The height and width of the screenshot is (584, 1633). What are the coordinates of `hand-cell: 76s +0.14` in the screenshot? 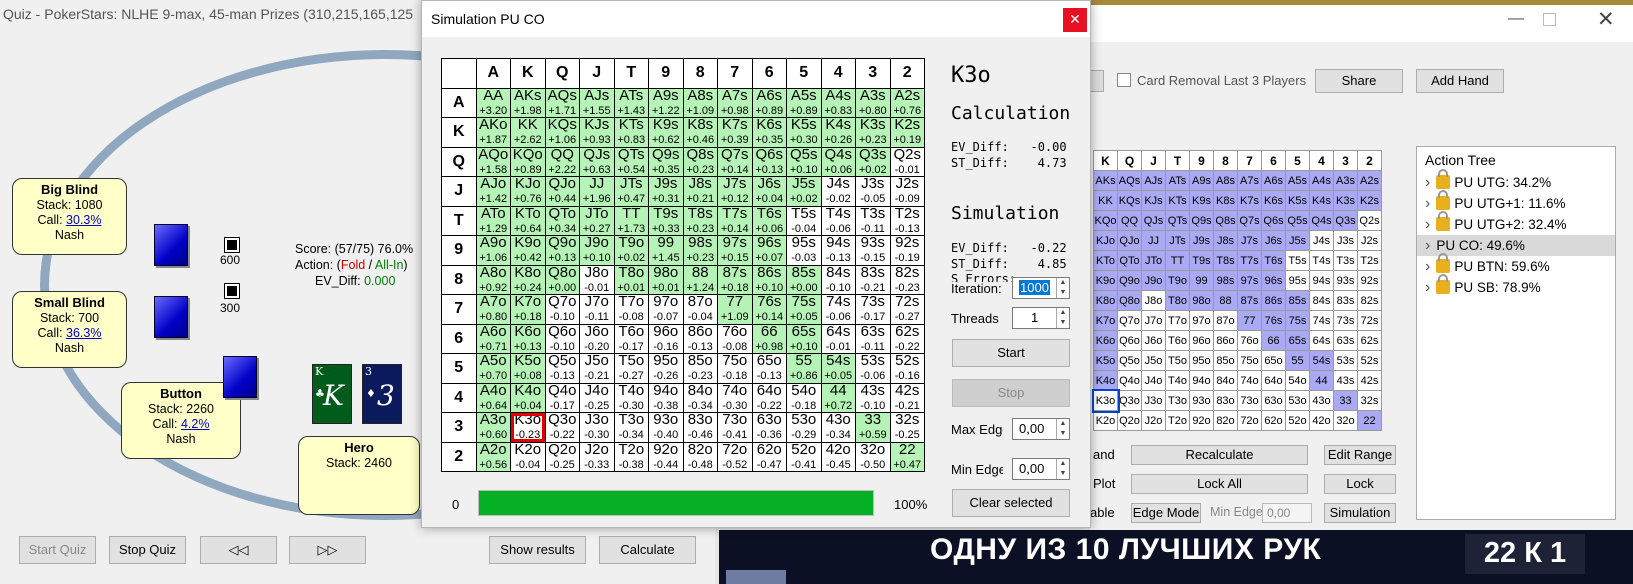 It's located at (769, 309).